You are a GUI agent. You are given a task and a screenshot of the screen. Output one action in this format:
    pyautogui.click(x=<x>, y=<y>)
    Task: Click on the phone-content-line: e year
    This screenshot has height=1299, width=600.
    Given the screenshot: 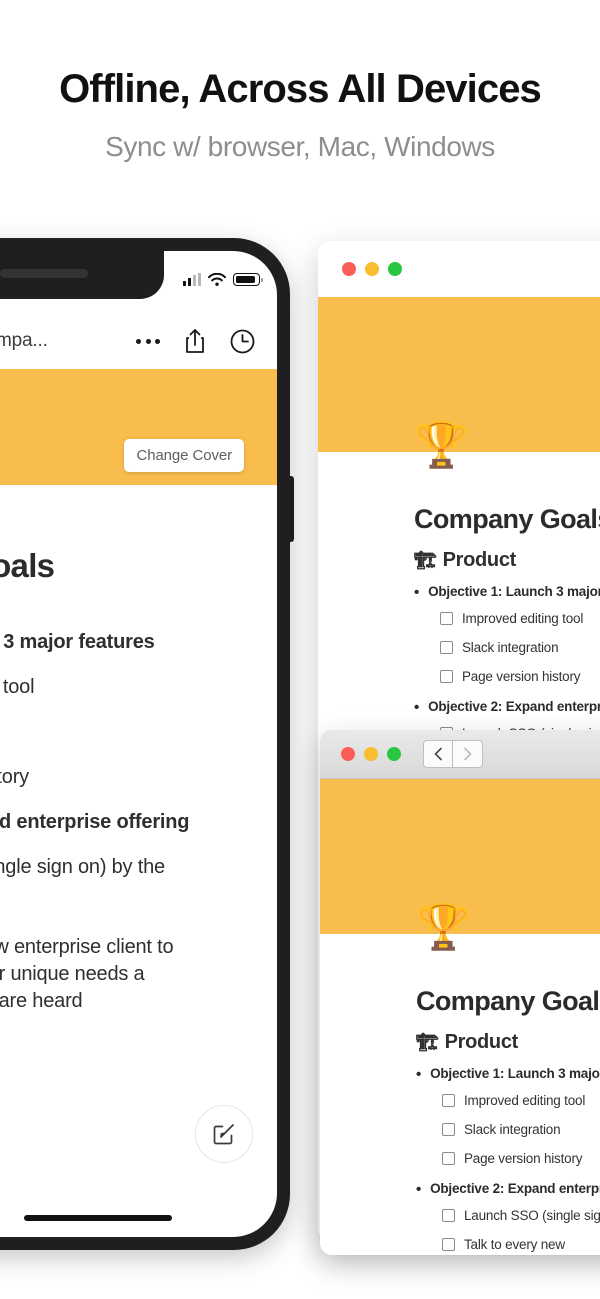 What is the action you would take?
    pyautogui.click(x=127, y=894)
    